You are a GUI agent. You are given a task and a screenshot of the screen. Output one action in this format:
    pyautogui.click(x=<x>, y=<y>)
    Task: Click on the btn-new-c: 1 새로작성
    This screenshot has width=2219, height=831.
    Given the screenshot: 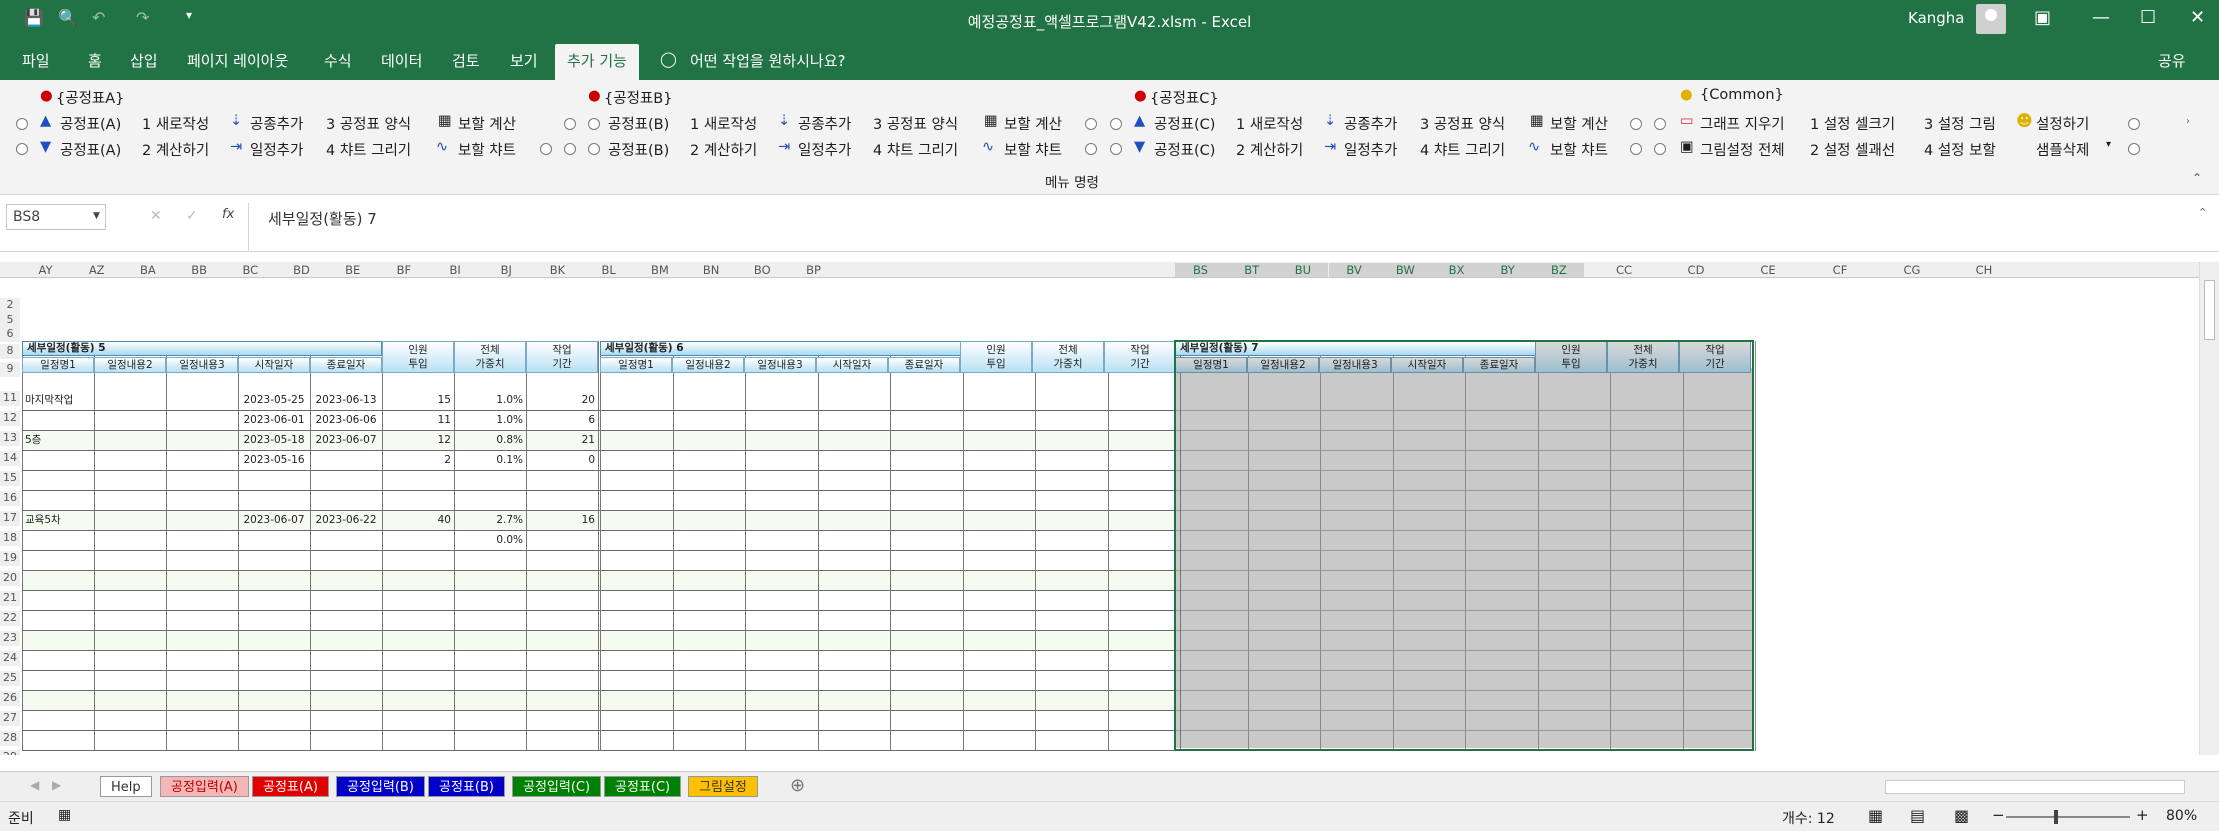 What is the action you would take?
    pyautogui.click(x=1269, y=123)
    